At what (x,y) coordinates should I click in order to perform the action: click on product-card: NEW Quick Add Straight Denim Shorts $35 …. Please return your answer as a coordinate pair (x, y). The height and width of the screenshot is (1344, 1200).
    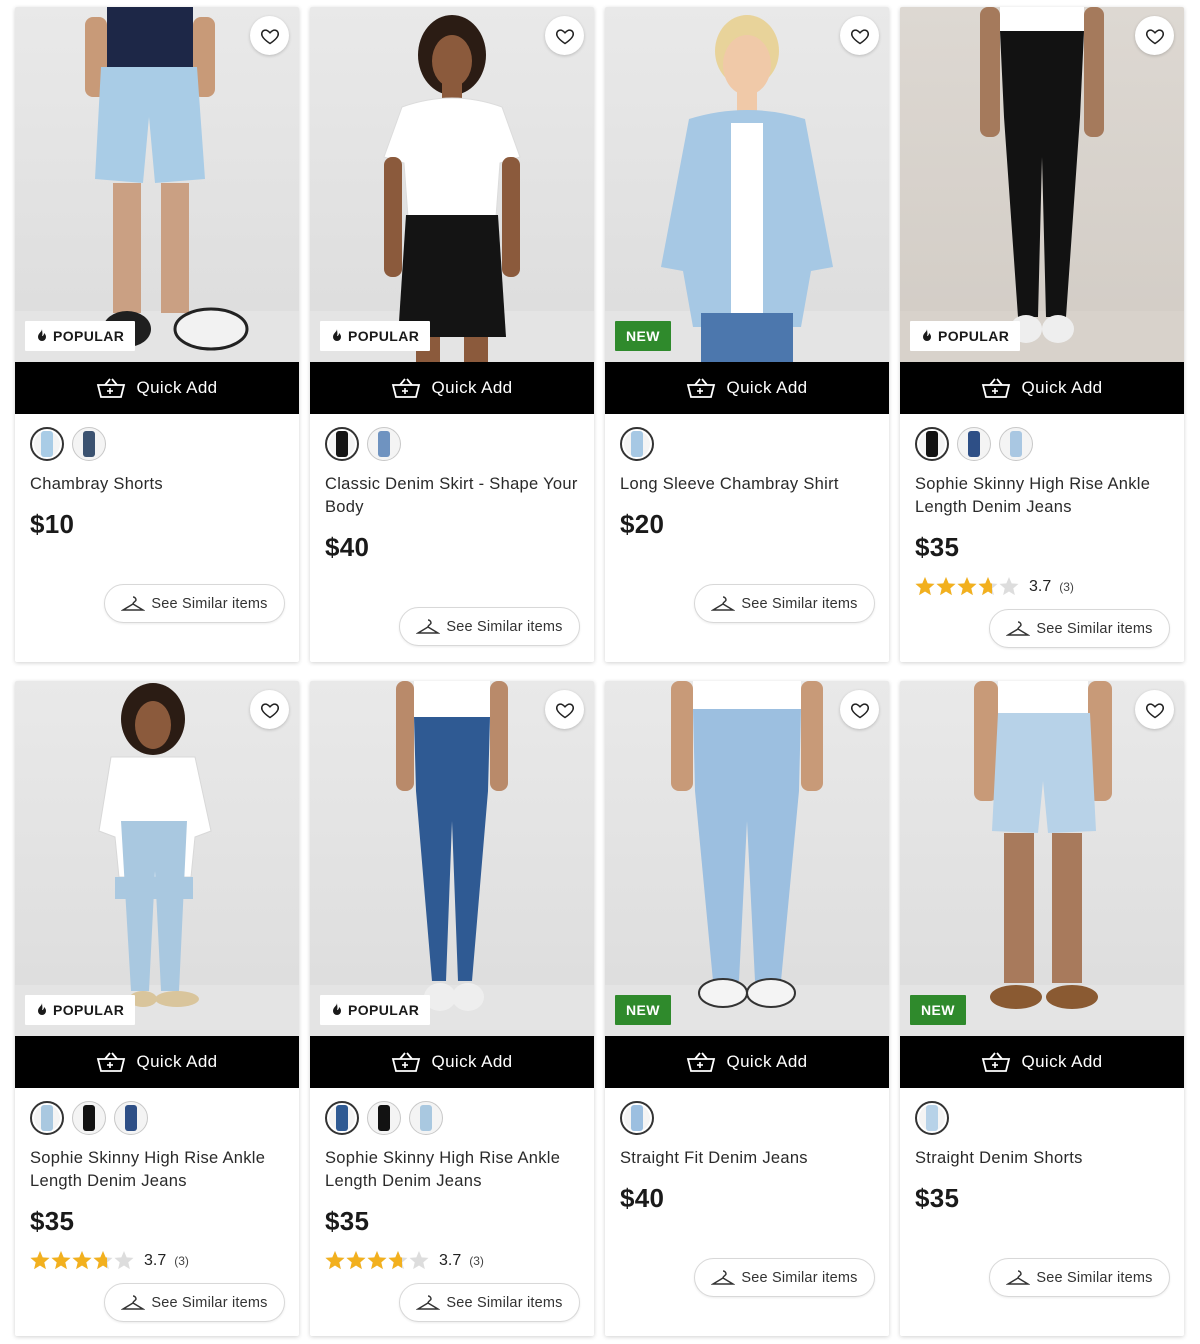
    Looking at the image, I should click on (1042, 1008).